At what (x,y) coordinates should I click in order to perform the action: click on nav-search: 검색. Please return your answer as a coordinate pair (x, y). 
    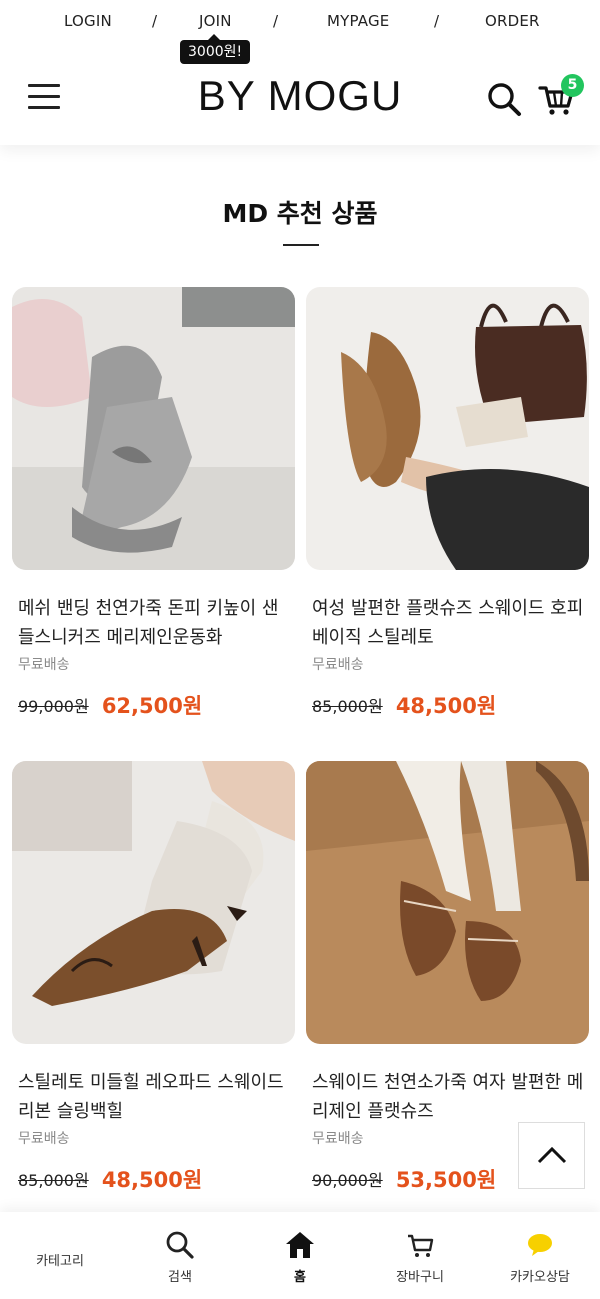
    Looking at the image, I should click on (180, 1255).